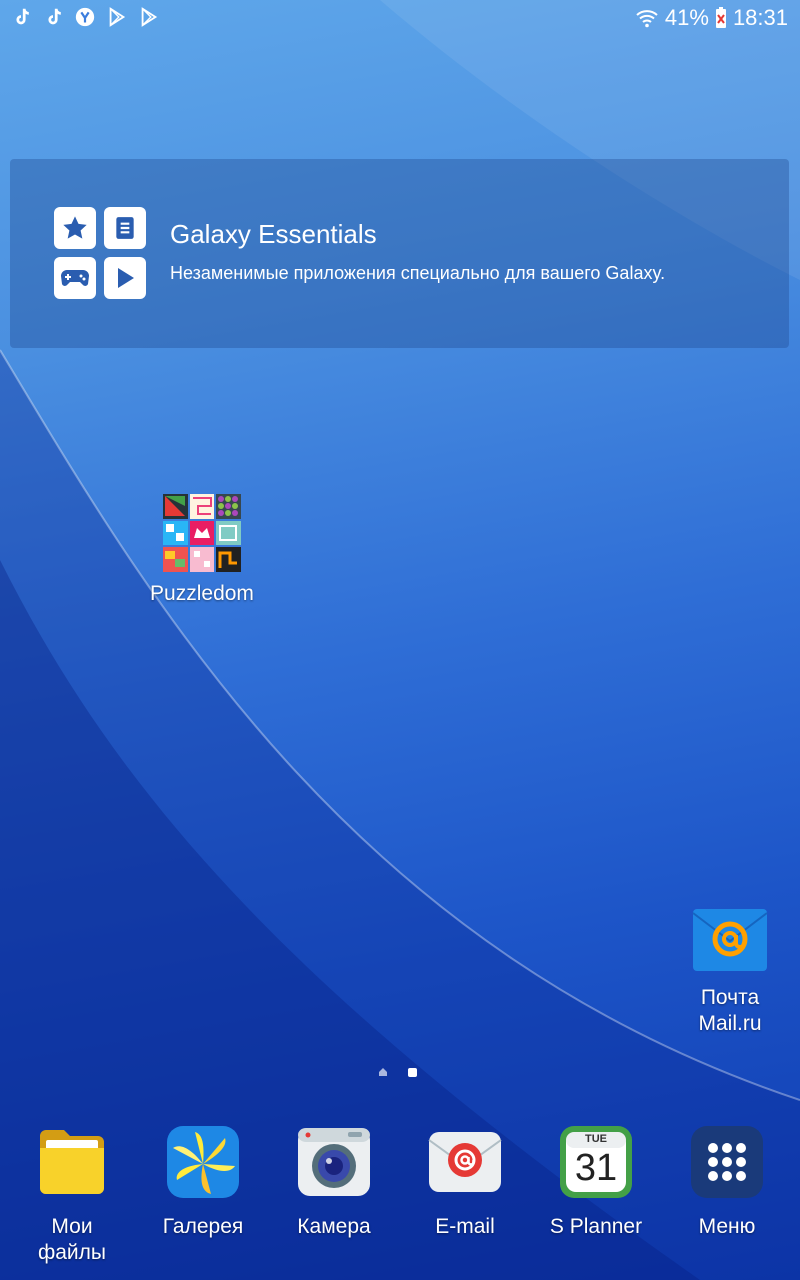 The image size is (800, 1280). Describe the element at coordinates (72, 1162) in the screenshot. I see `folder-icon` at that location.